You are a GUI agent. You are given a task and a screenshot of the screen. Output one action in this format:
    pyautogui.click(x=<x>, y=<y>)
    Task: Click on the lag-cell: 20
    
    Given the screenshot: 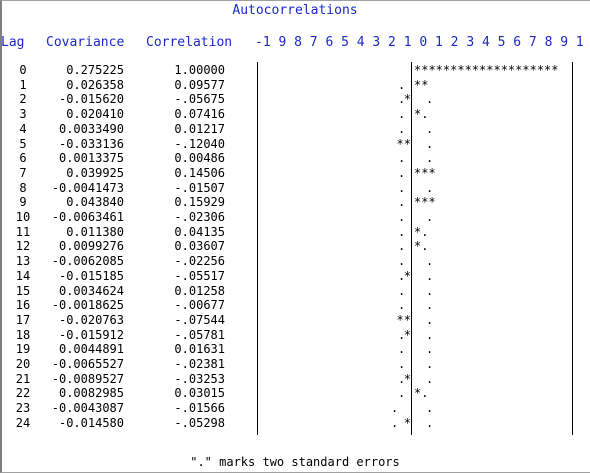 What is the action you would take?
    pyautogui.click(x=23, y=364)
    